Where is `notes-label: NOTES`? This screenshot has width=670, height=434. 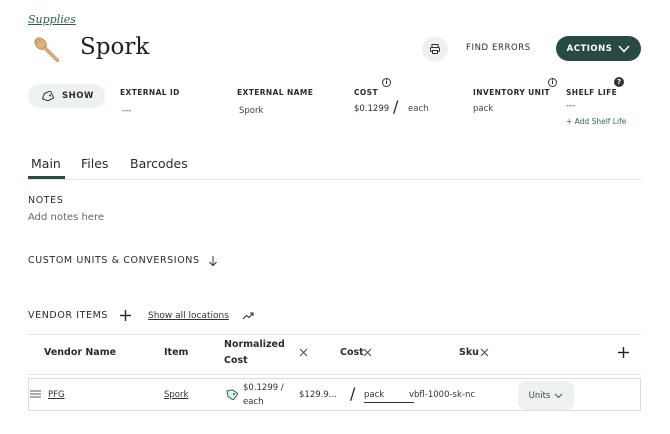 notes-label: NOTES is located at coordinates (46, 200).